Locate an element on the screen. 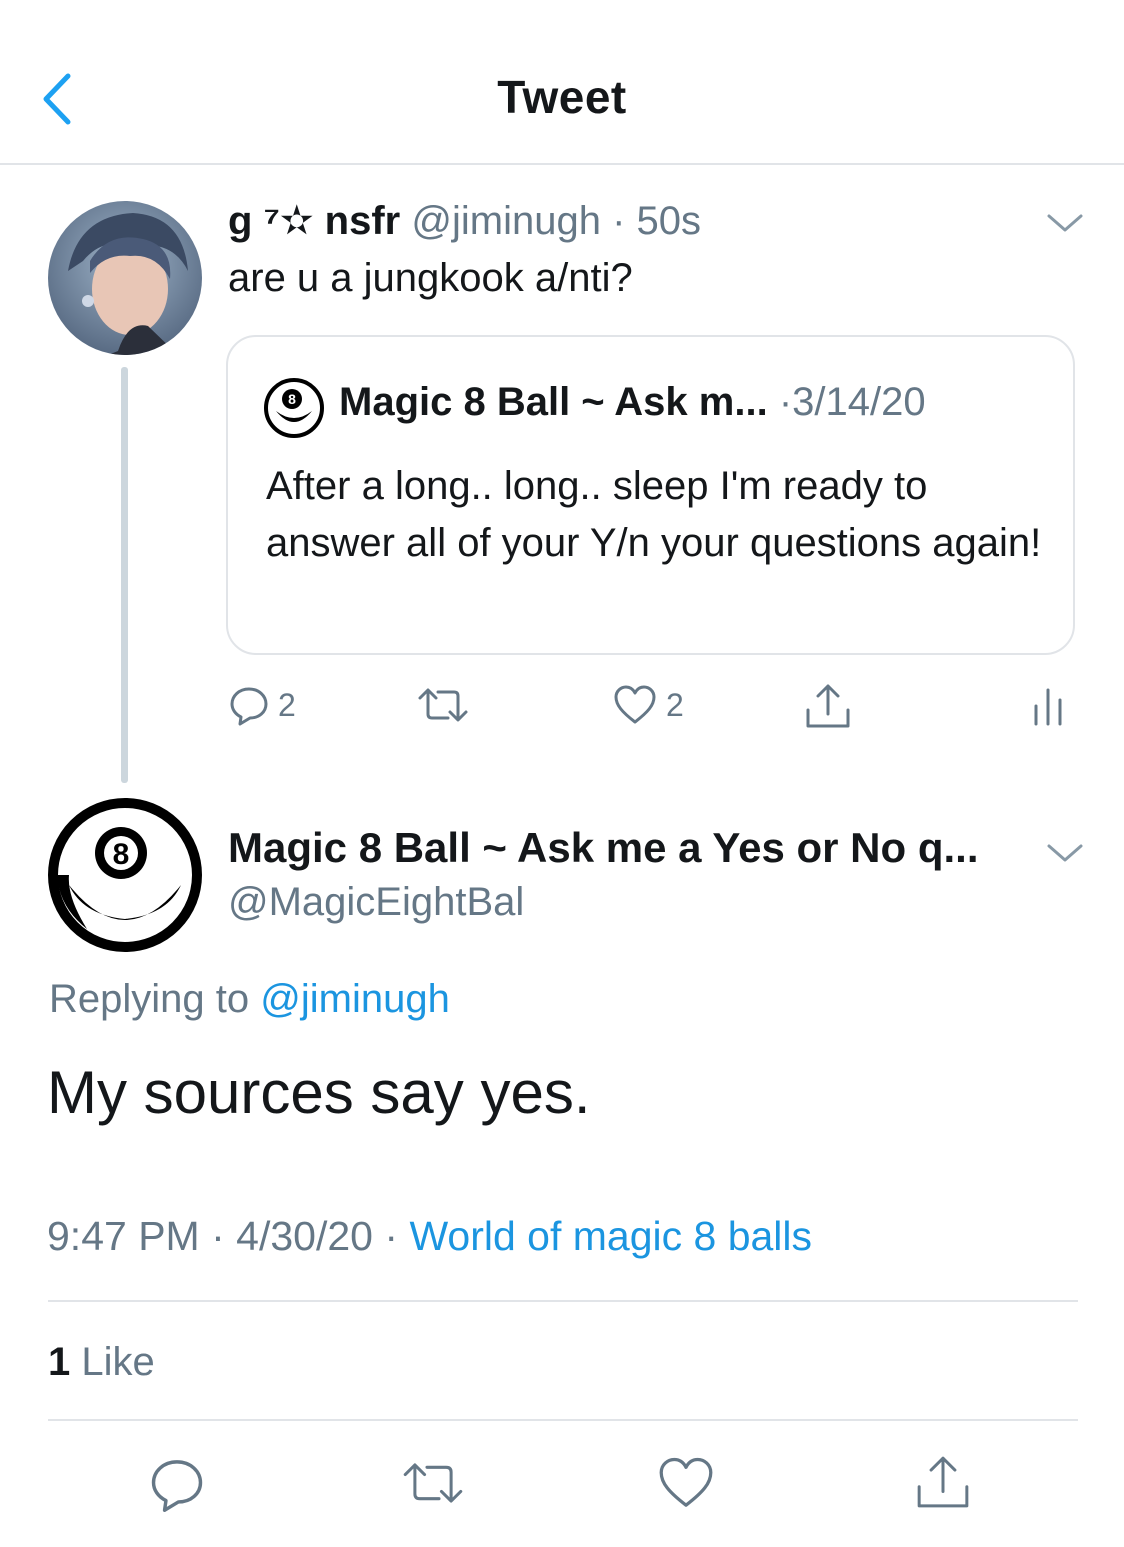 This screenshot has width=1124, height=1547. analytics-button is located at coordinates (1048, 705).